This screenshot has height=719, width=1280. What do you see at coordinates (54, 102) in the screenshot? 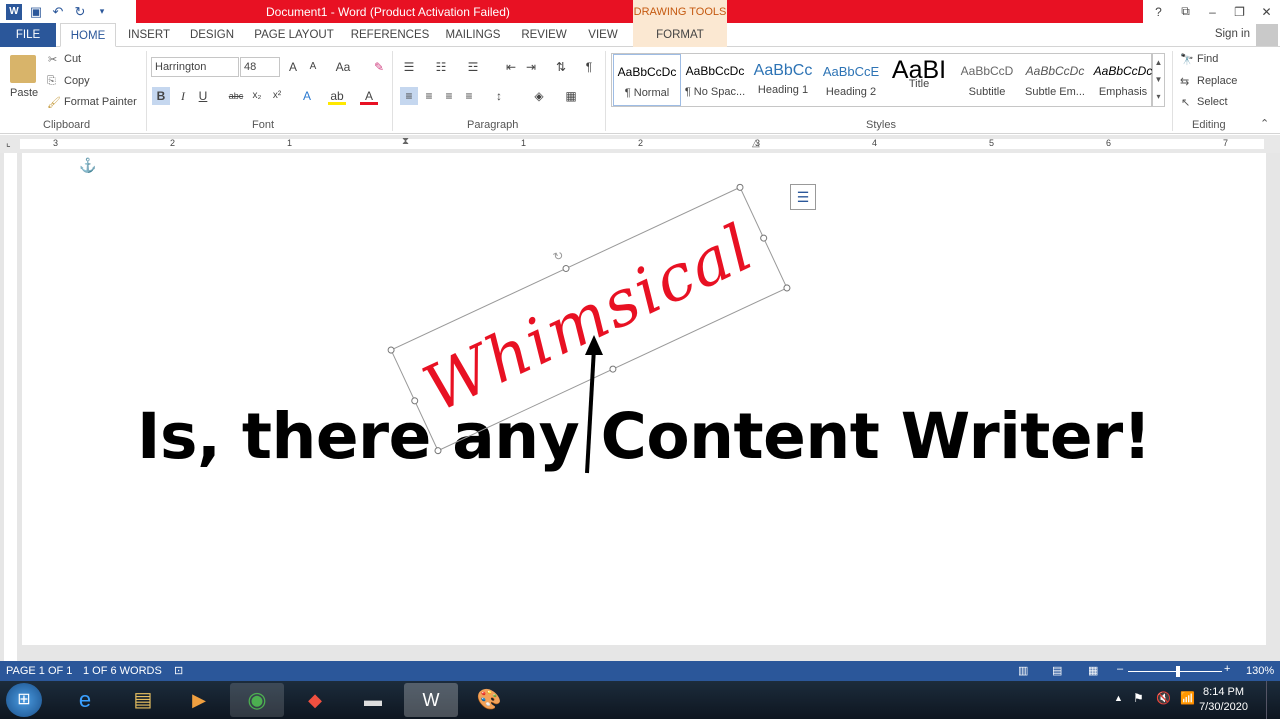
I see `format-painter-icon: 🖌` at bounding box center [54, 102].